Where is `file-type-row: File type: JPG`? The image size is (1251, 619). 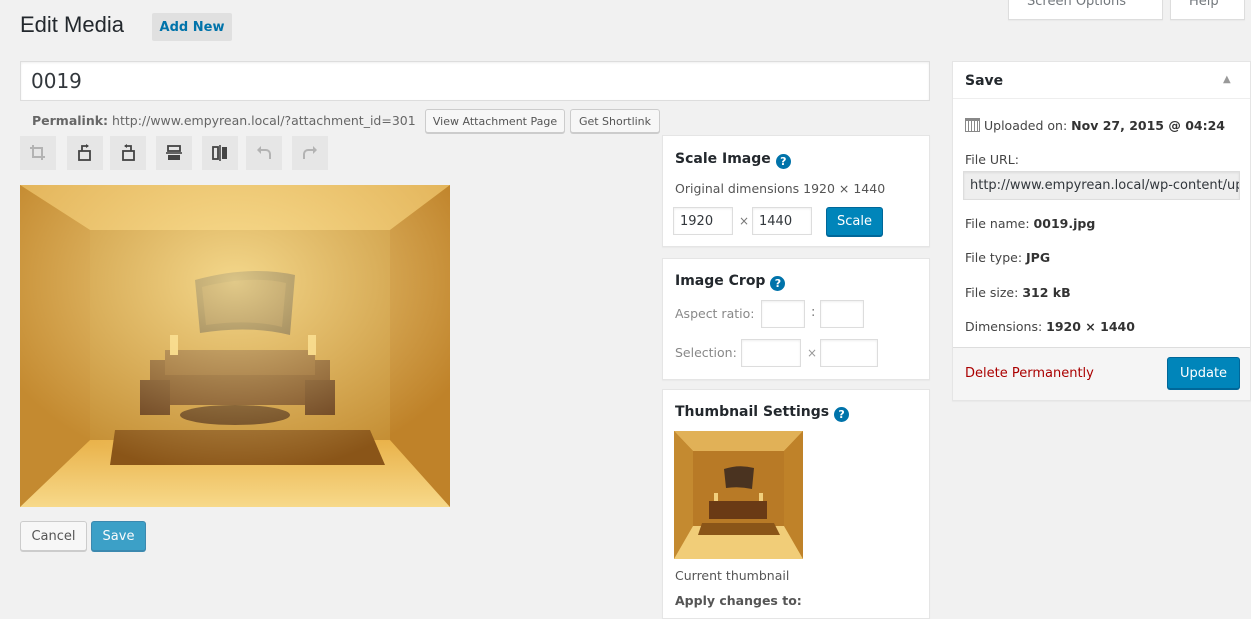
file-type-row: File type: JPG is located at coordinates (1007, 257).